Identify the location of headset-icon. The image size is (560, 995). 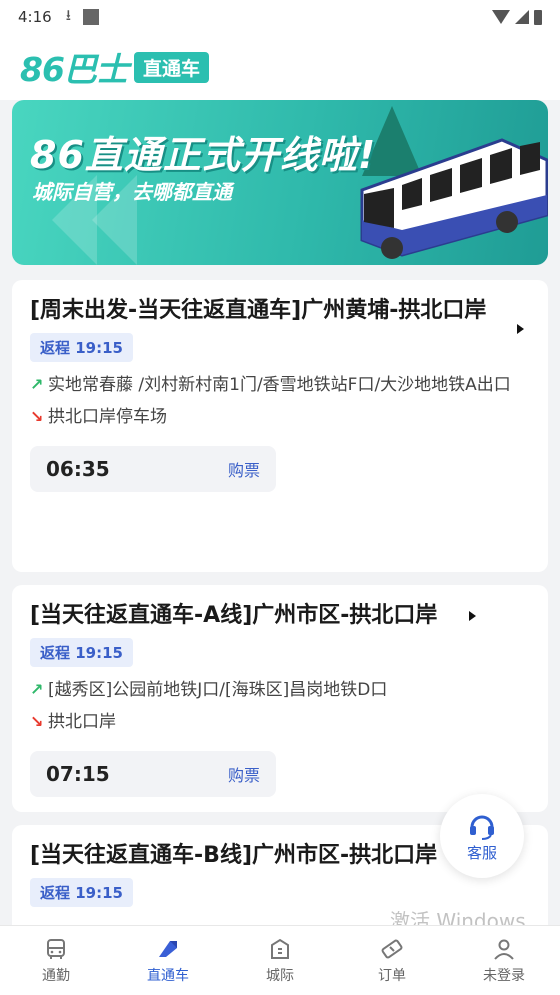
(482, 827).